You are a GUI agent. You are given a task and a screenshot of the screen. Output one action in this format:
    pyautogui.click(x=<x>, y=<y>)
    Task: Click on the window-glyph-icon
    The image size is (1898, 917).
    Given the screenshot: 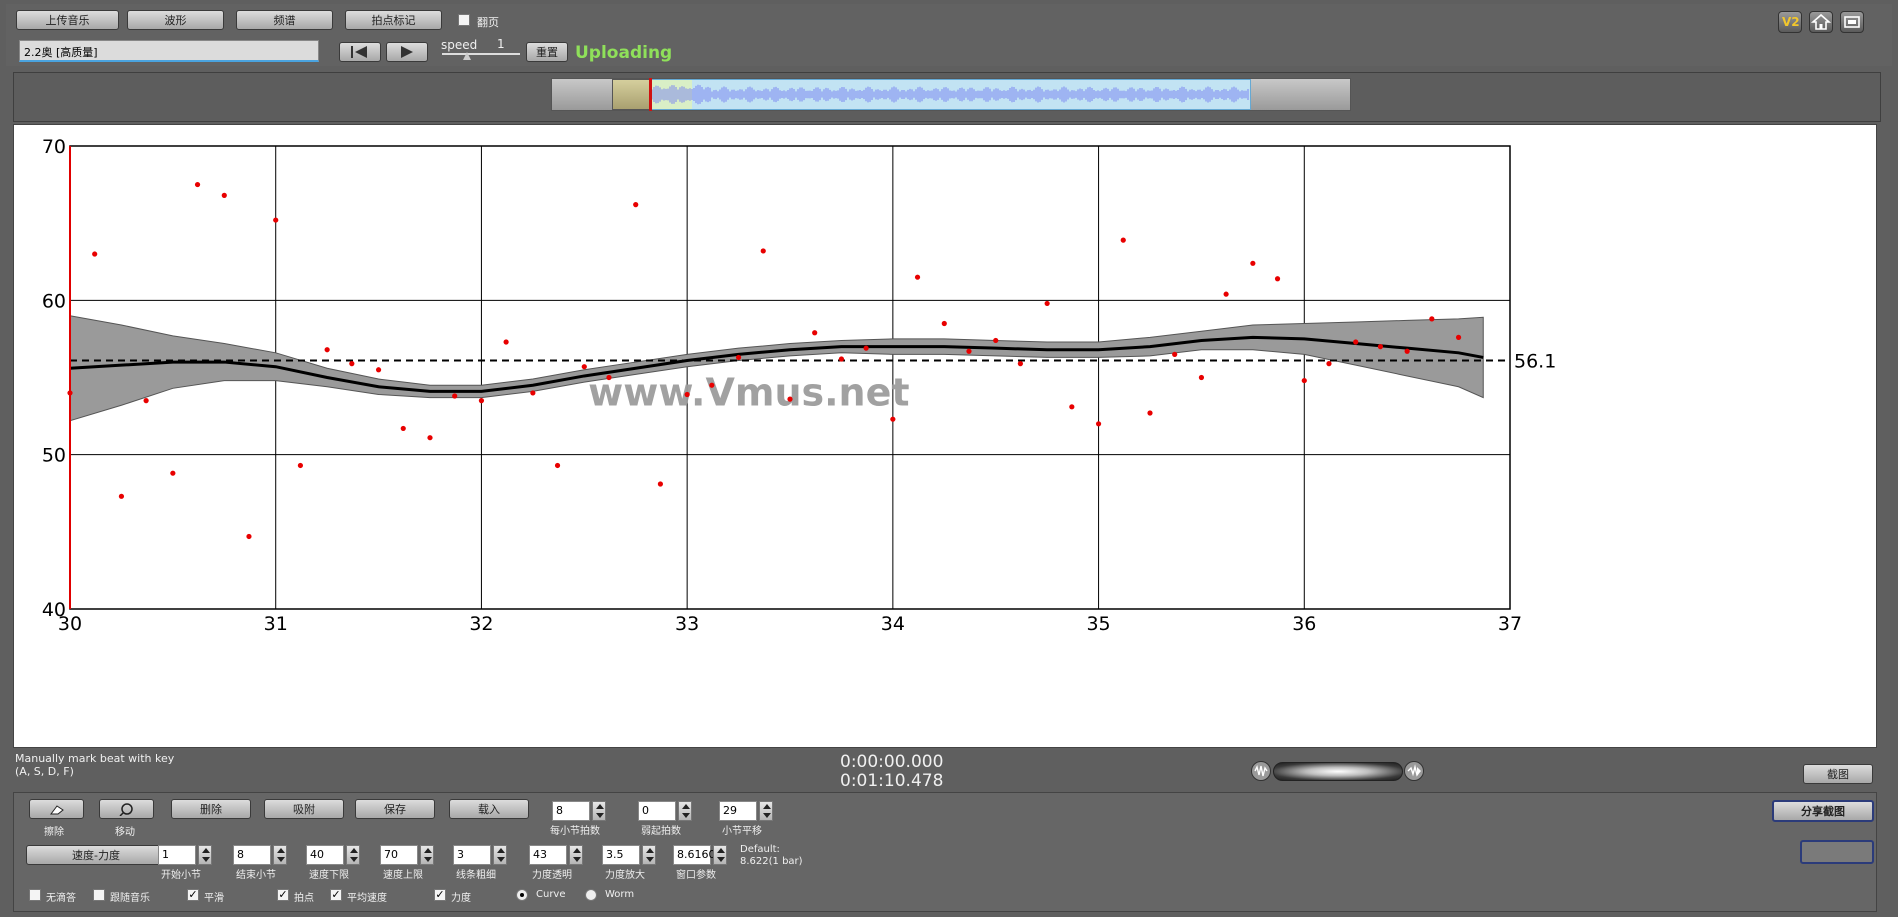 What is the action you would take?
    pyautogui.click(x=1852, y=22)
    